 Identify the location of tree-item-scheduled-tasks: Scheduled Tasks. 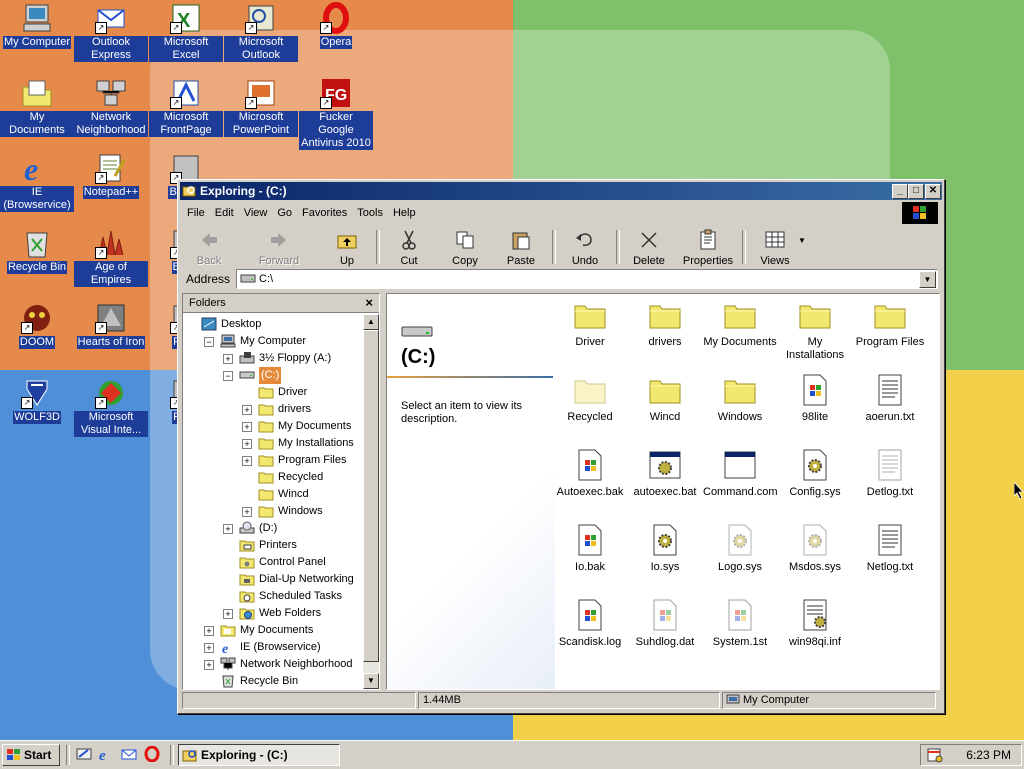
(273, 596).